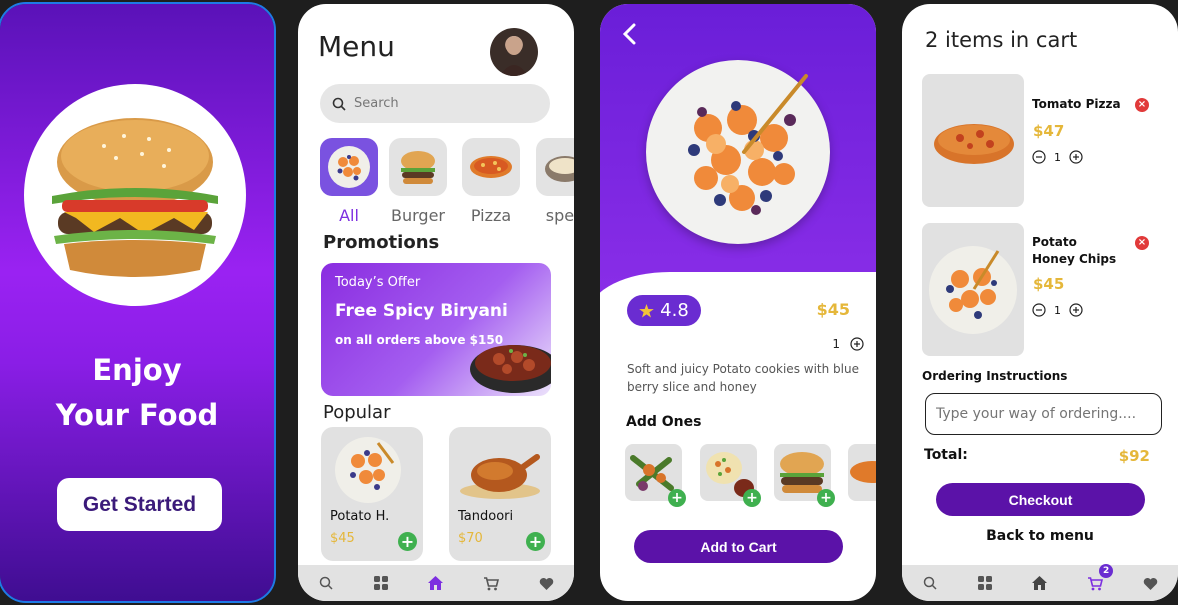  What do you see at coordinates (974, 144) in the screenshot?
I see `tomato-pizza-image` at bounding box center [974, 144].